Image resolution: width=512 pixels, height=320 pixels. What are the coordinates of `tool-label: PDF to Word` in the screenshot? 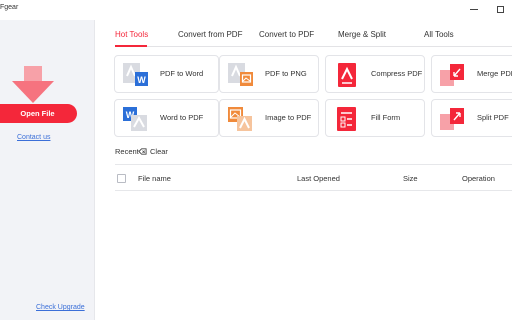 It's located at (182, 73).